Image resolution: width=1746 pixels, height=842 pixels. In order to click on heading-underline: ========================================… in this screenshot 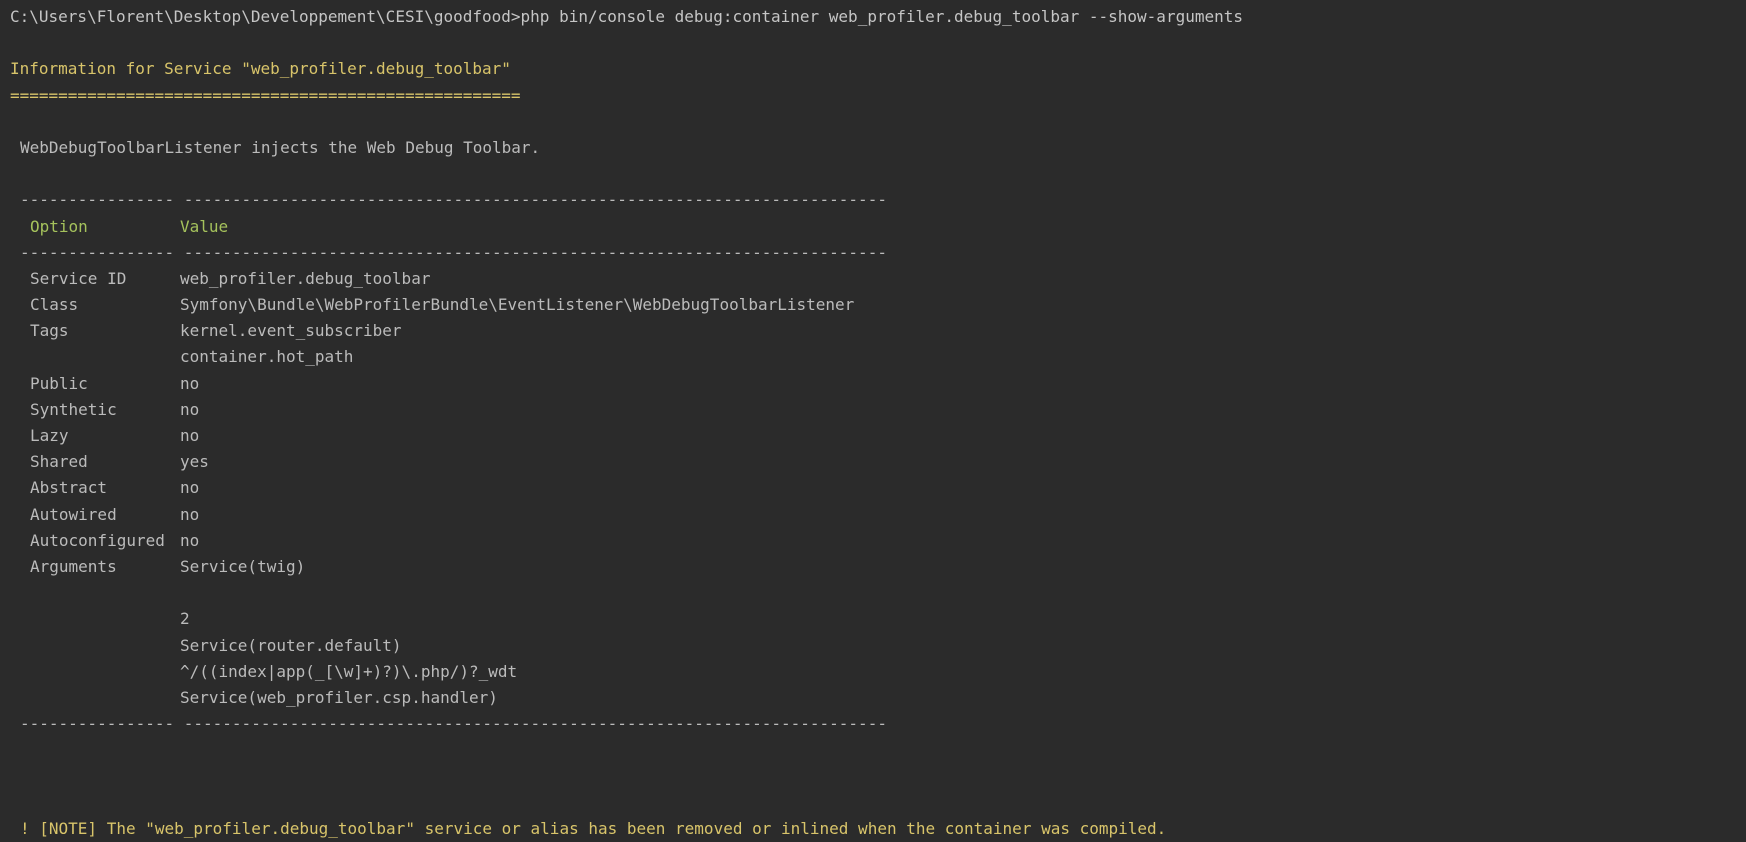, I will do `click(265, 95)`.